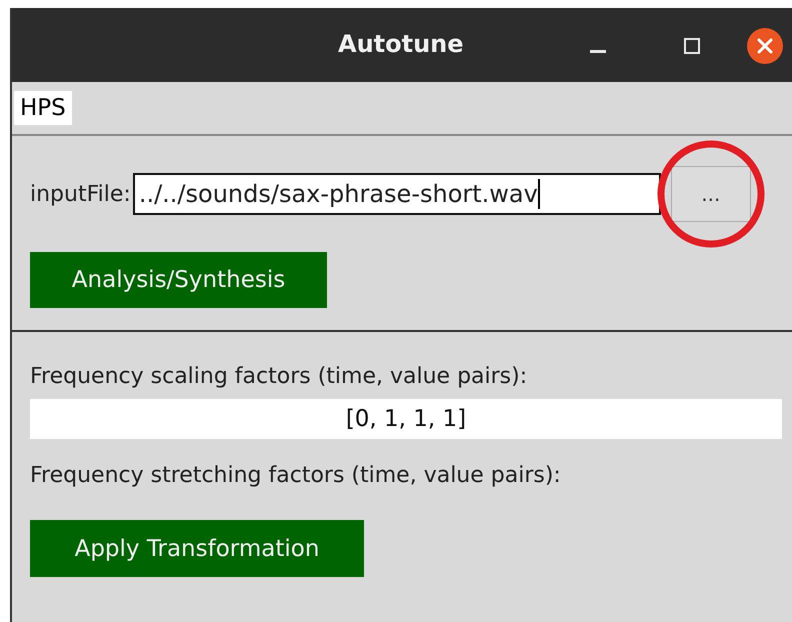 The height and width of the screenshot is (622, 792). What do you see at coordinates (43, 108) in the screenshot?
I see `tab: HPS` at bounding box center [43, 108].